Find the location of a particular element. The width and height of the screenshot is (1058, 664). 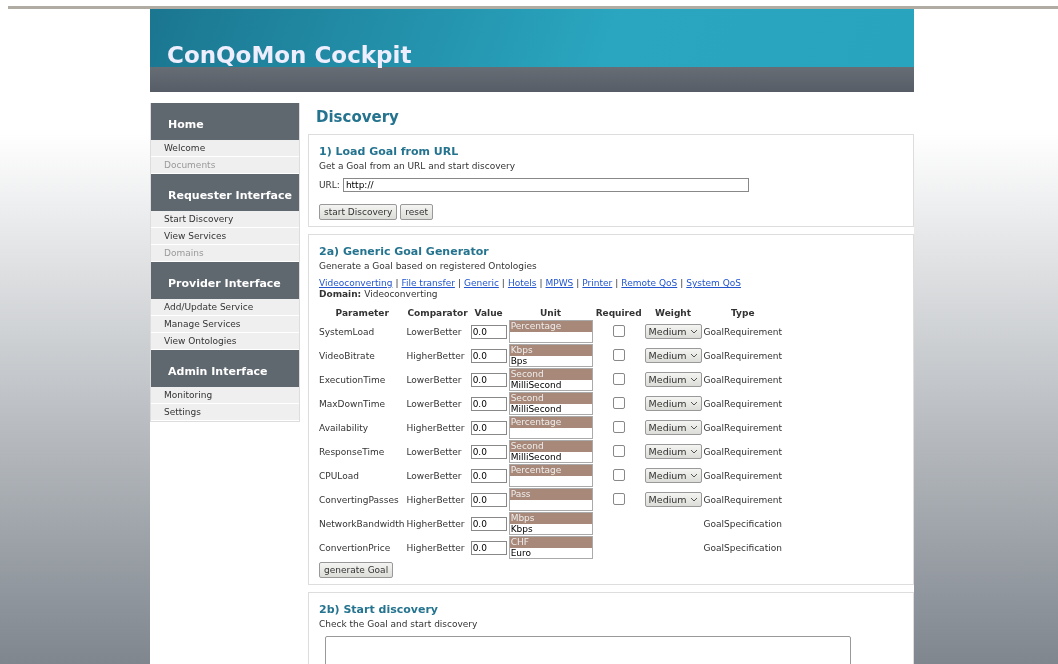

domain-link: Generic is located at coordinates (481, 283).